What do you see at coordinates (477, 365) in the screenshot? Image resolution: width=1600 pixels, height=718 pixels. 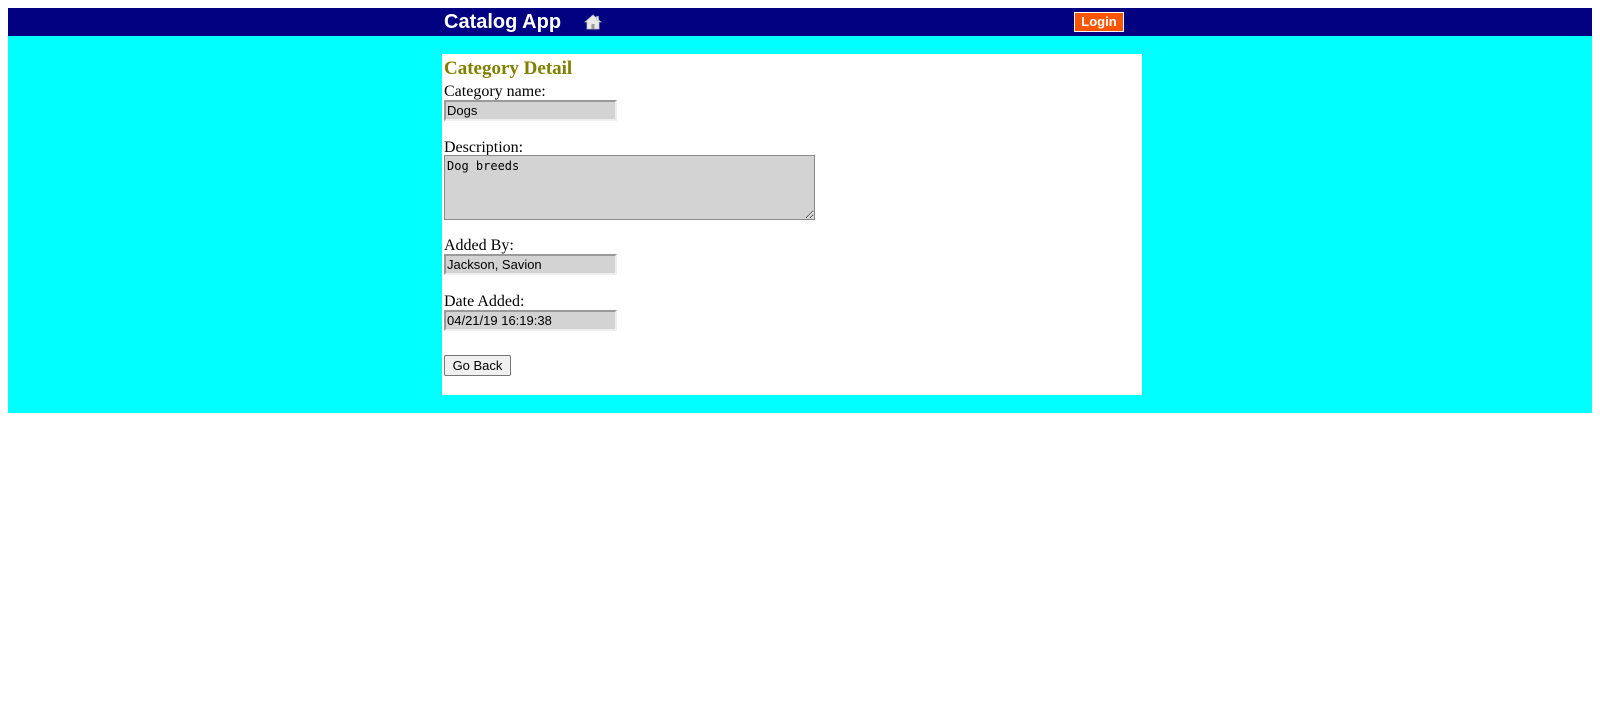 I see `go-back-button: Go Back` at bounding box center [477, 365].